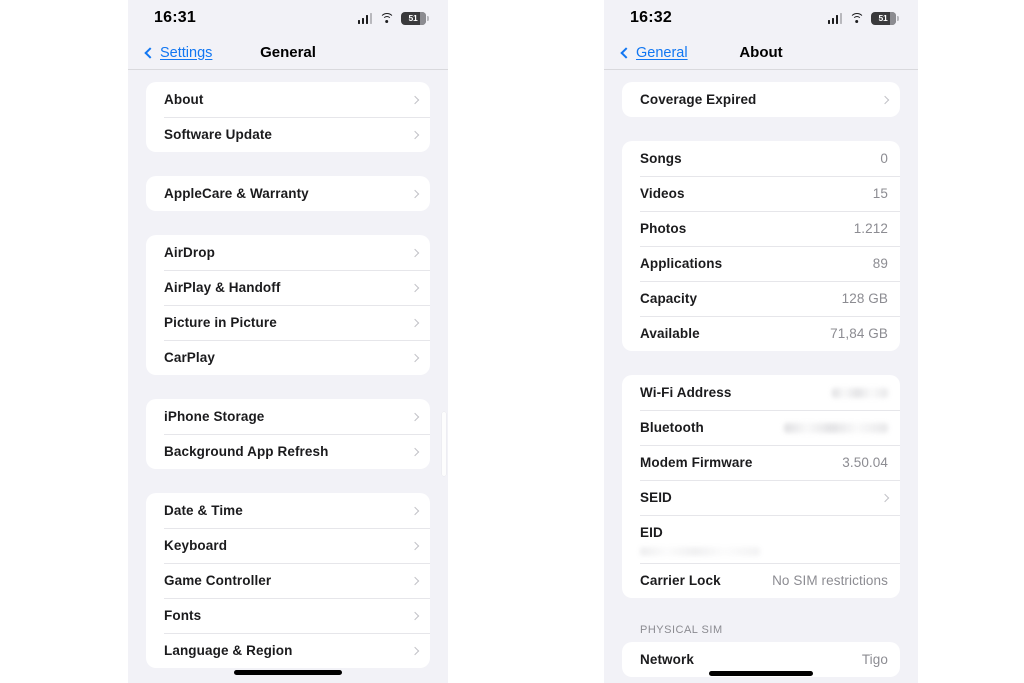 This screenshot has width=1024, height=683. I want to click on back-button-label: Settings, so click(186, 52).